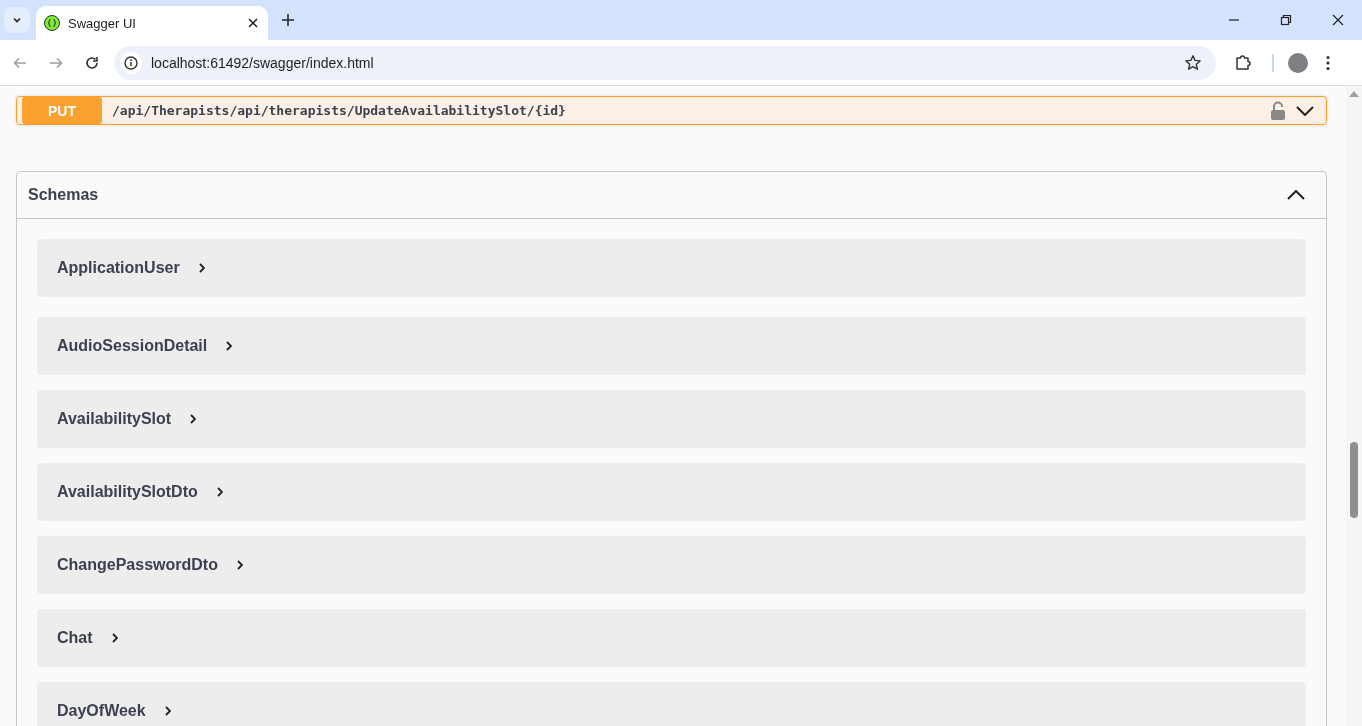 The width and height of the screenshot is (1362, 726). What do you see at coordinates (671, 492) in the screenshot?
I see `schema-item: AvailabilitySlotDto` at bounding box center [671, 492].